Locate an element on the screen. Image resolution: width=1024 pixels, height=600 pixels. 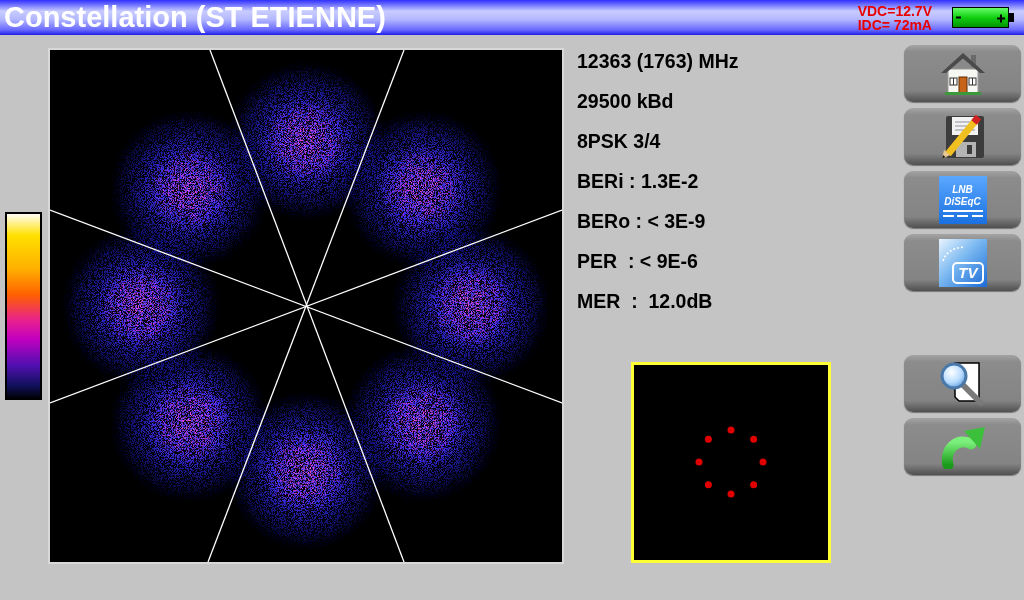
battery-icon is located at coordinates (983, 17).